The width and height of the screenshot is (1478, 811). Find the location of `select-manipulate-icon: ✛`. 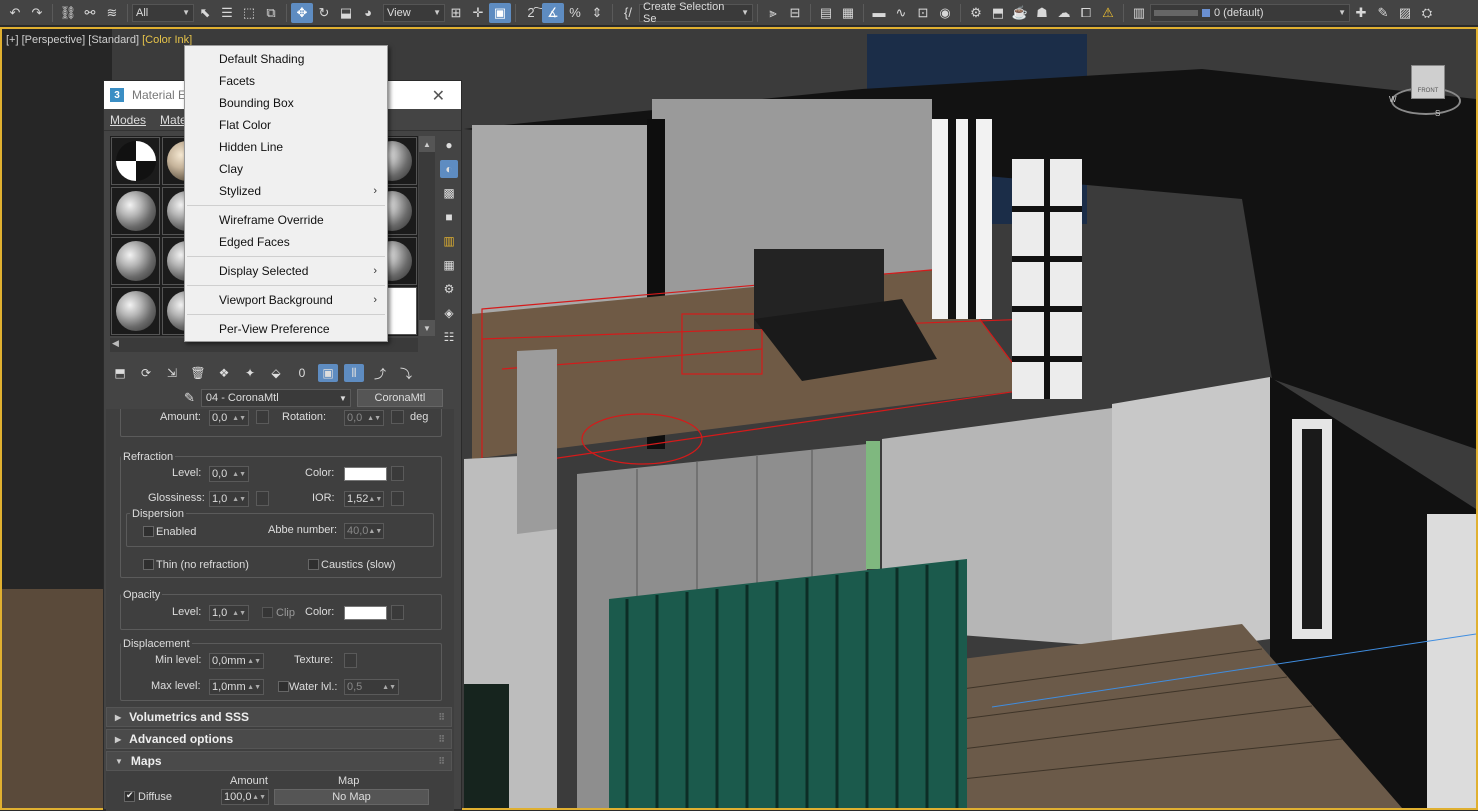

select-manipulate-icon: ✛ is located at coordinates (478, 13).